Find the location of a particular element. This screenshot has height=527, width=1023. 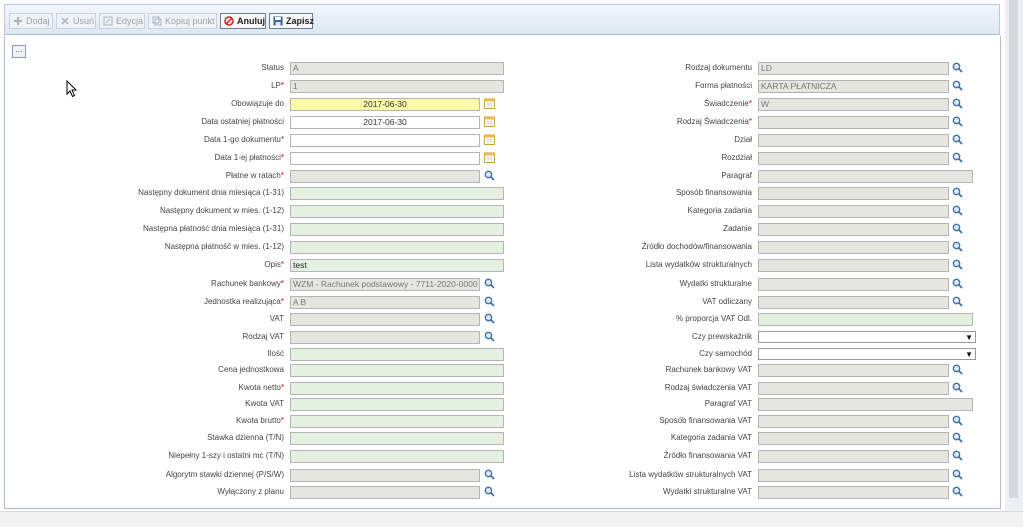

right-zrodlo-vat-label-text: Źródło finansowania VAT is located at coordinates (707, 455).